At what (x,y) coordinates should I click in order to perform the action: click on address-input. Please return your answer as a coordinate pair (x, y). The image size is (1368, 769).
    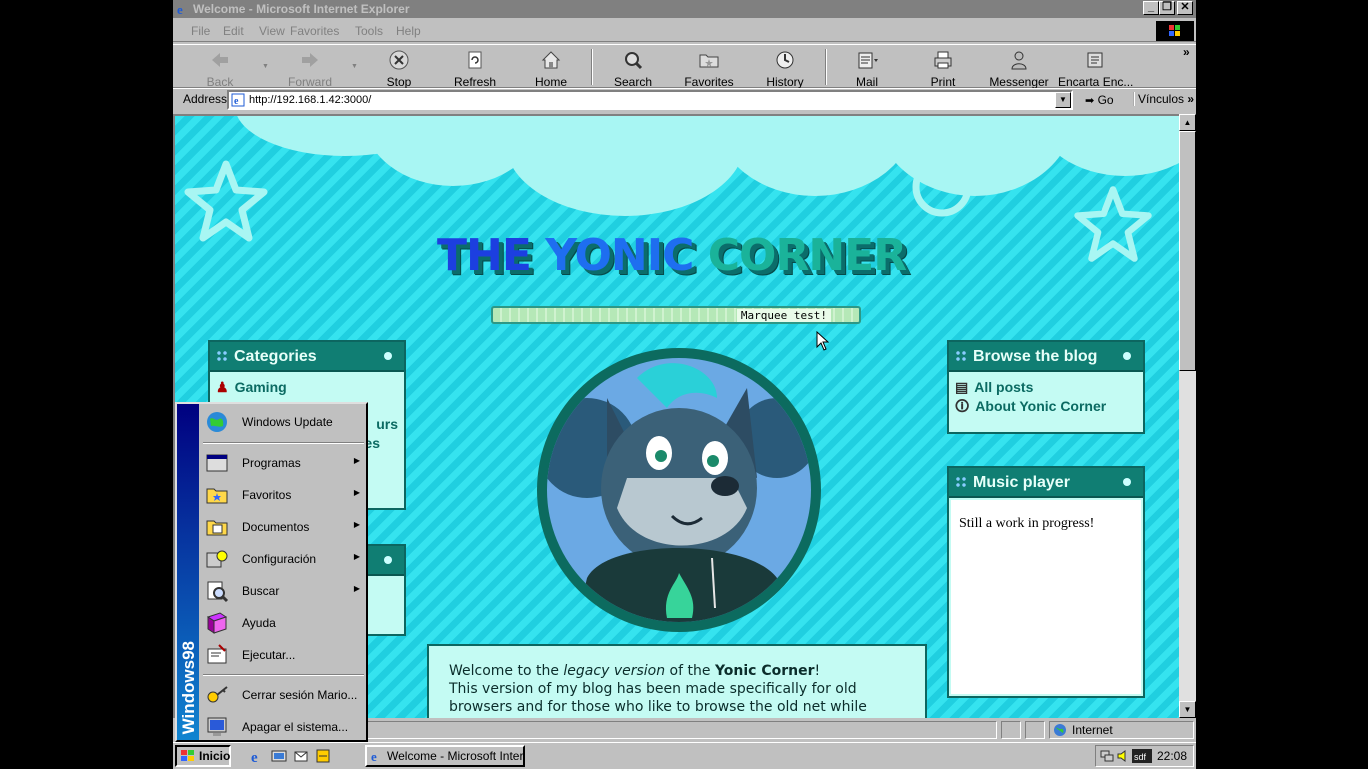
    Looking at the image, I should click on (649, 100).